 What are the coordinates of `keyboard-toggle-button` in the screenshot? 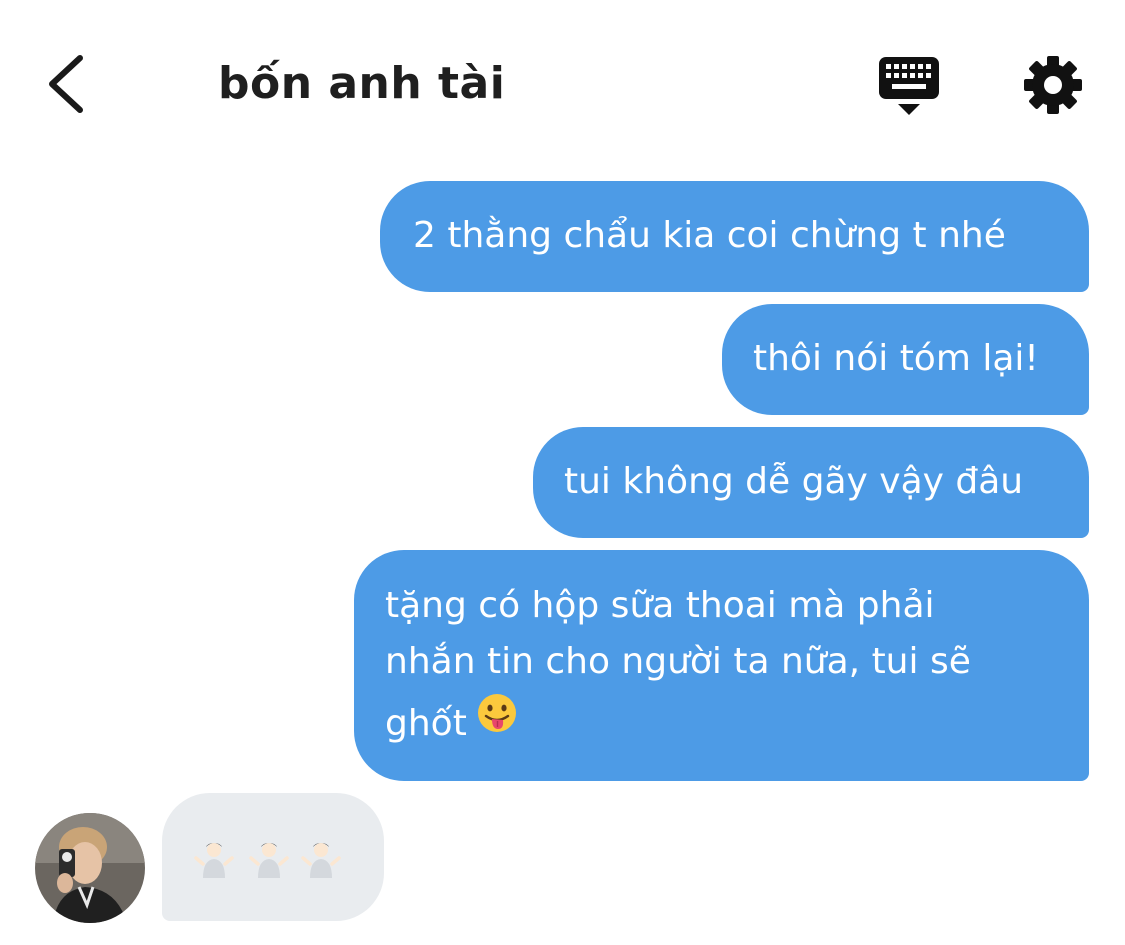 It's located at (909, 87).